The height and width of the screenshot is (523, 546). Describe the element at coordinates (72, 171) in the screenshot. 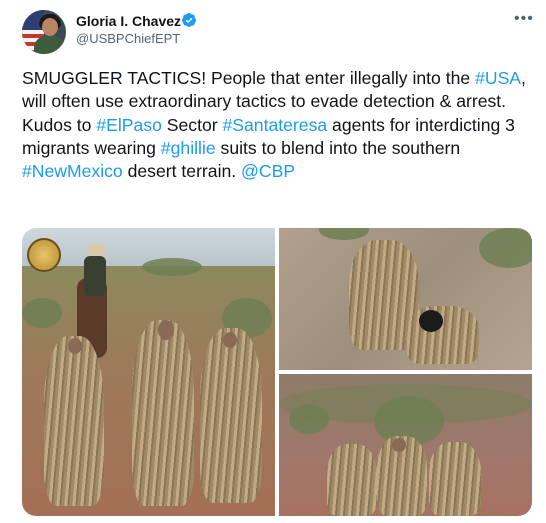

I see `hashtag-link: #NewMexico` at that location.